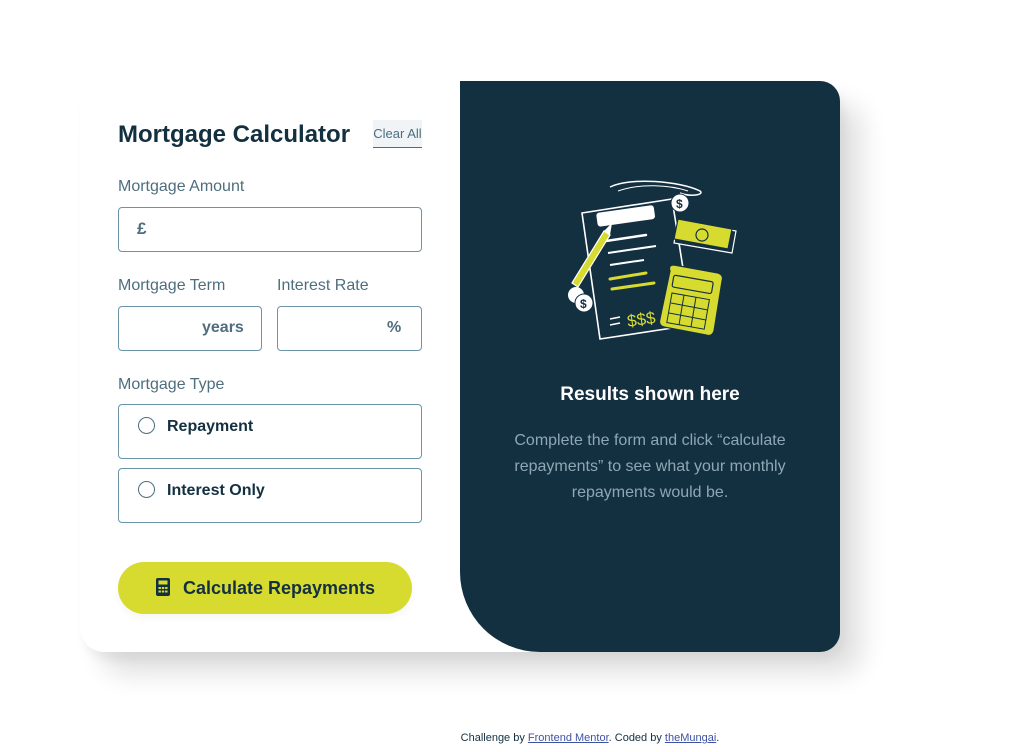 The image size is (1023, 752). Describe the element at coordinates (279, 587) in the screenshot. I see `calculate-button-label: Calculate Repayments` at that location.